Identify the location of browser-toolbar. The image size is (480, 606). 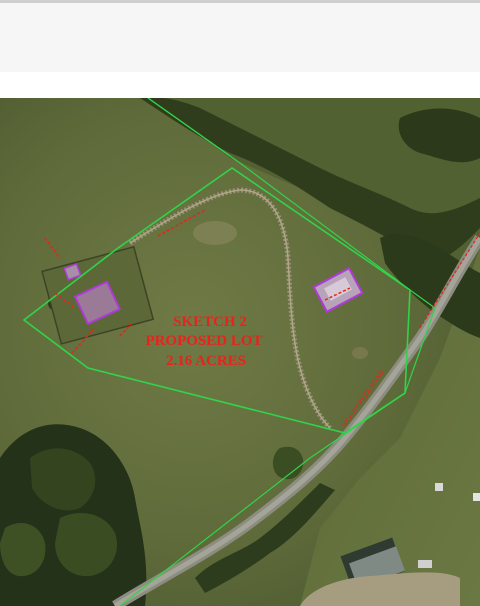
(240, 36).